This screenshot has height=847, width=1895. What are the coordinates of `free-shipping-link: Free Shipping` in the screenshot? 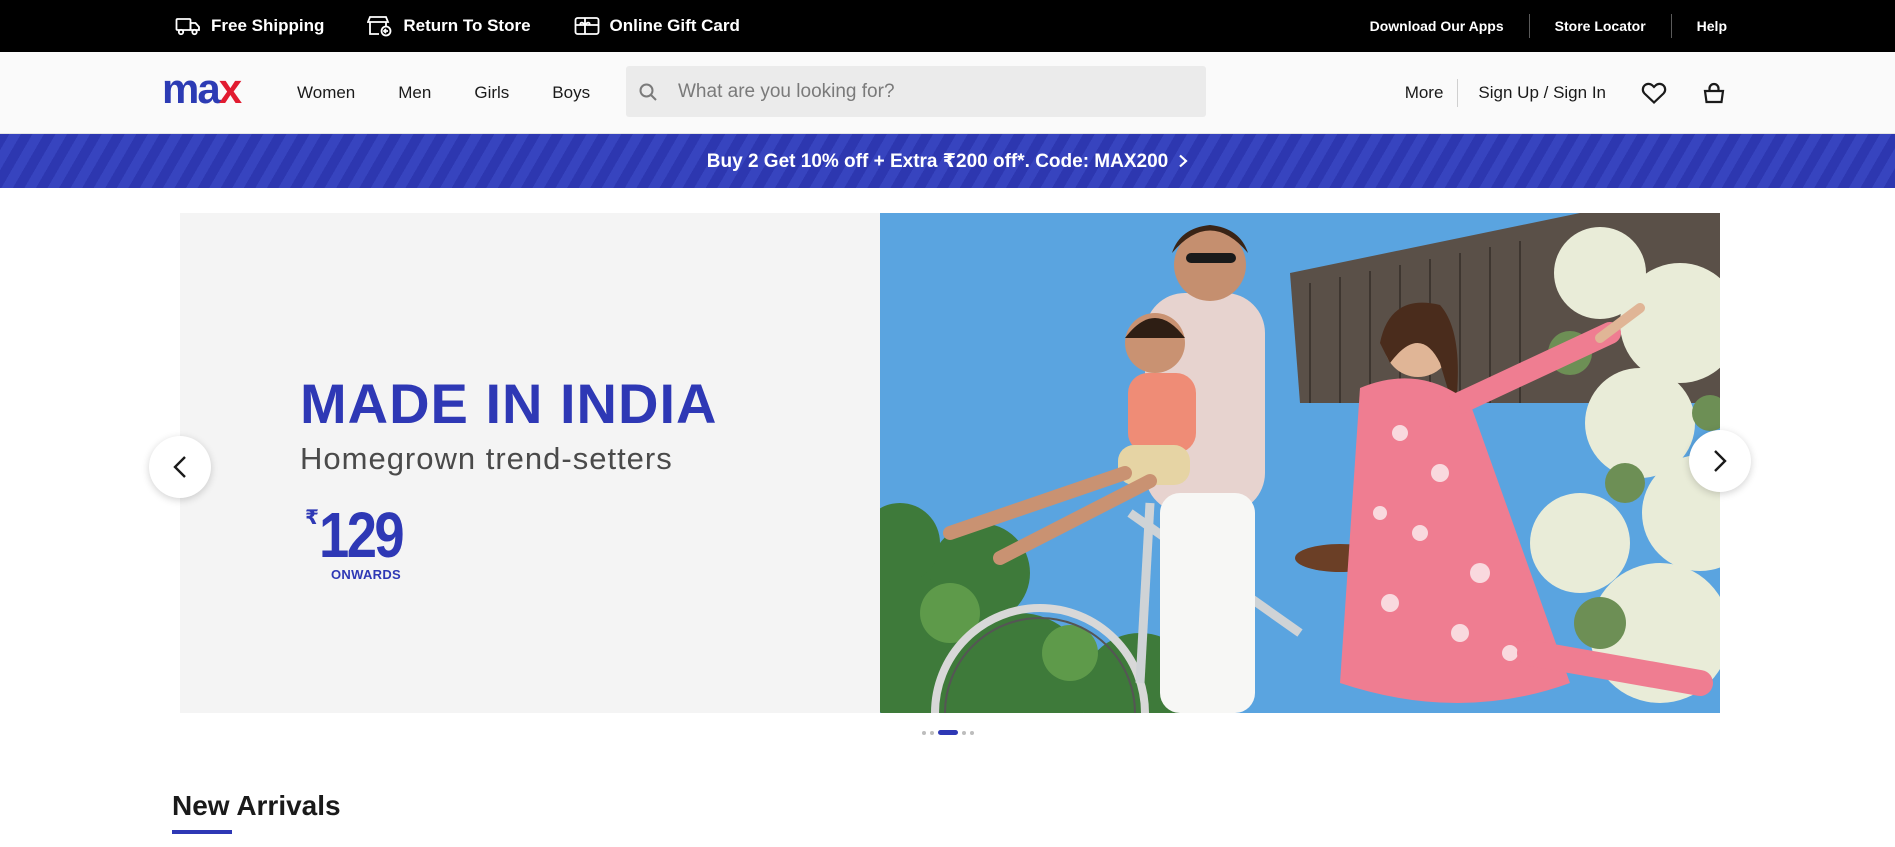 It's located at (249, 26).